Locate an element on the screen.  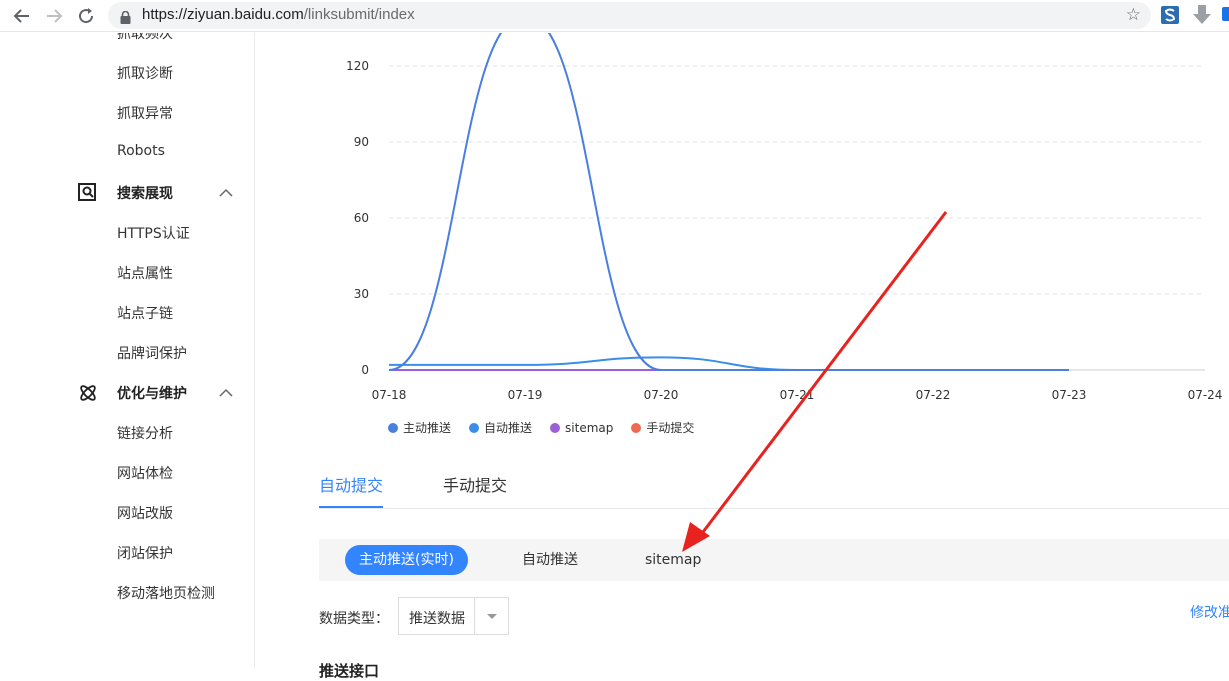
sidebar-item-mobile-landing: 移动落地页检测 is located at coordinates (166, 593).